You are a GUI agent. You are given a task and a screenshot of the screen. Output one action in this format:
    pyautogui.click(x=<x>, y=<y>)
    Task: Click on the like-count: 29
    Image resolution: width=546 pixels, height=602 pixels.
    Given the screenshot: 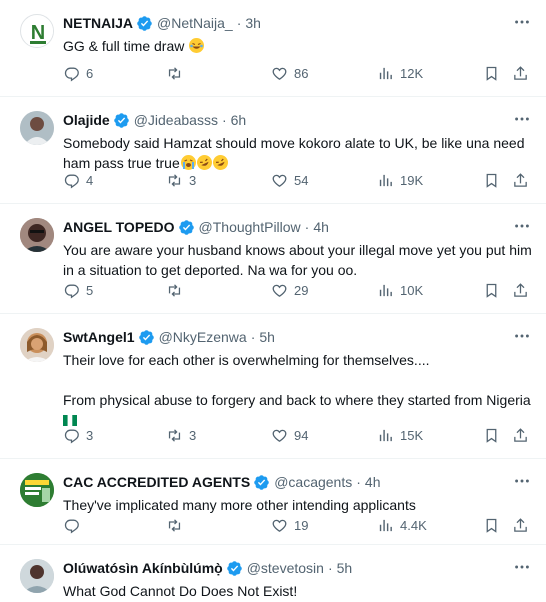 What is the action you would take?
    pyautogui.click(x=301, y=290)
    